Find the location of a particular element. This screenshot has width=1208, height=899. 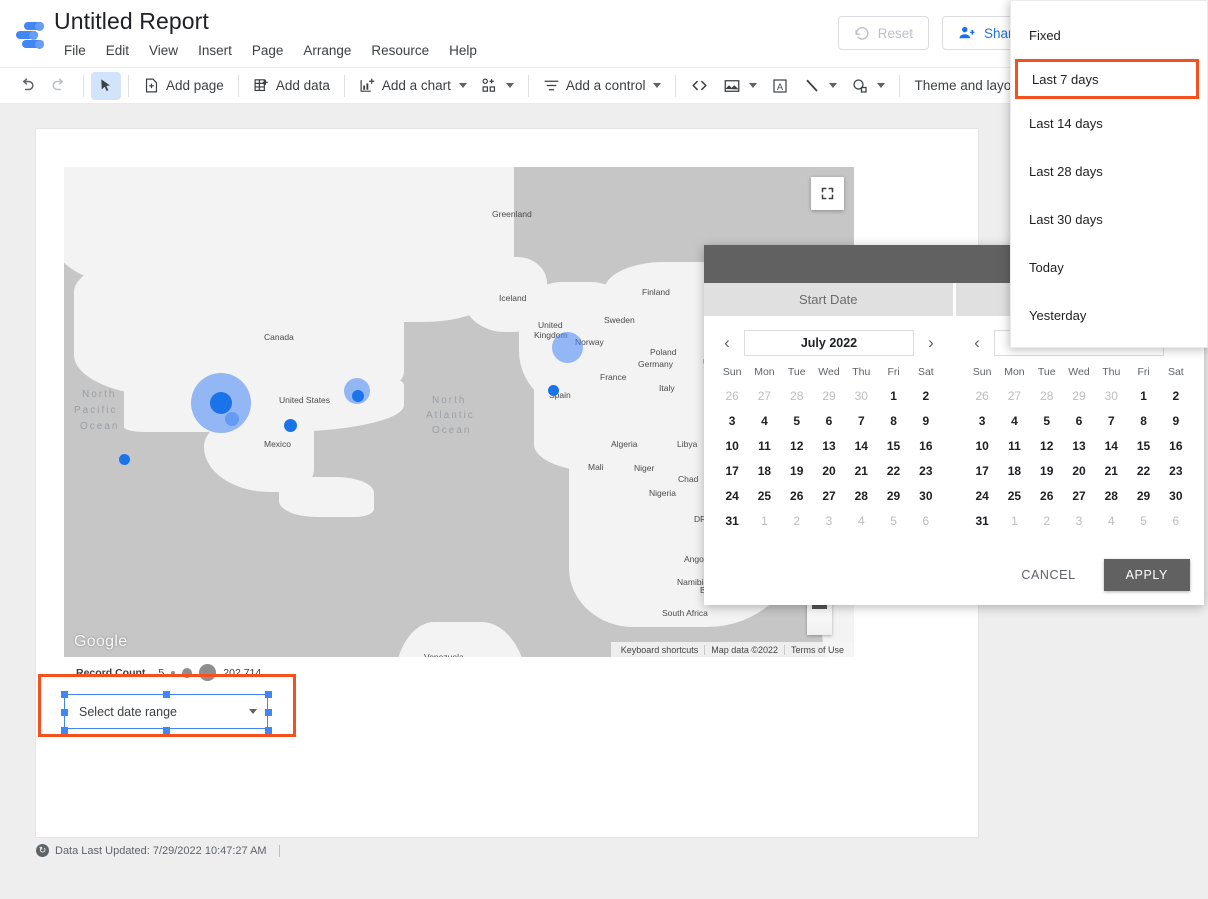

menu-edit: Edit is located at coordinates (117, 50).